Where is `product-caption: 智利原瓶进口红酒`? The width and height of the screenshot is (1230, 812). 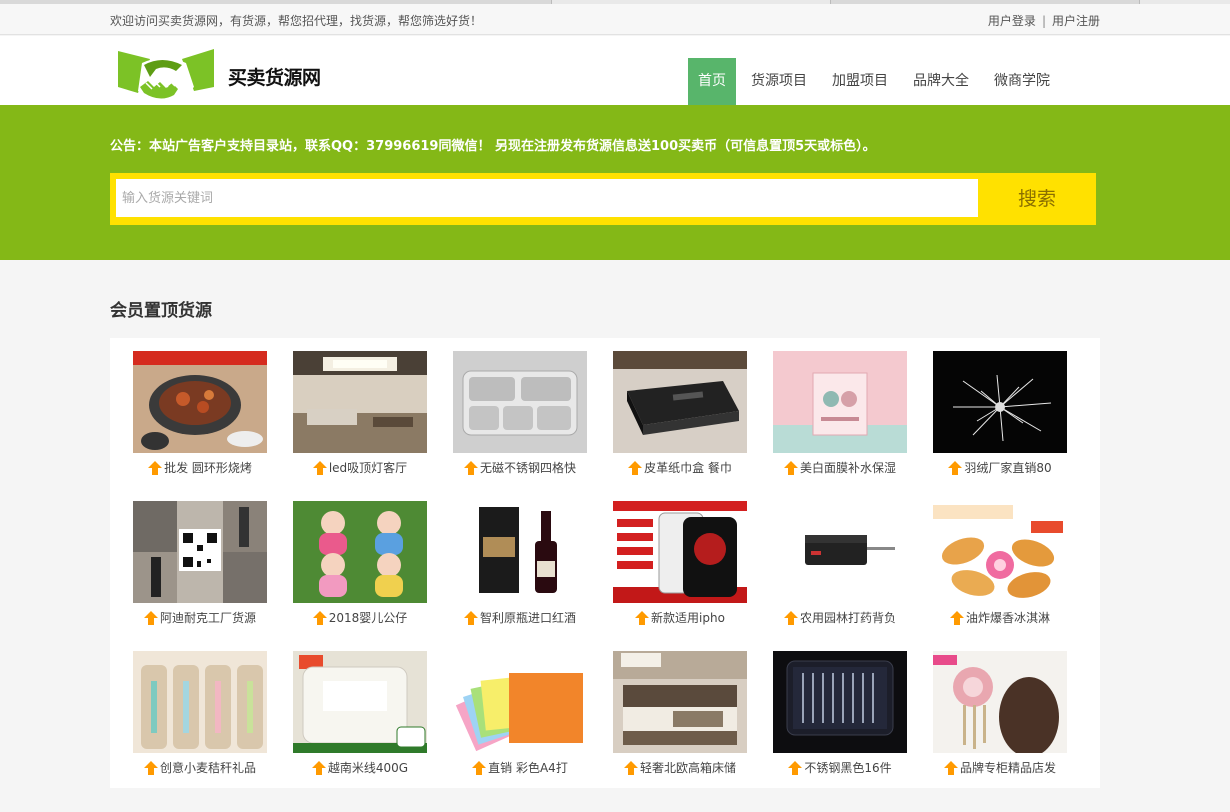
product-caption: 智利原瓶进口红酒 is located at coordinates (520, 617).